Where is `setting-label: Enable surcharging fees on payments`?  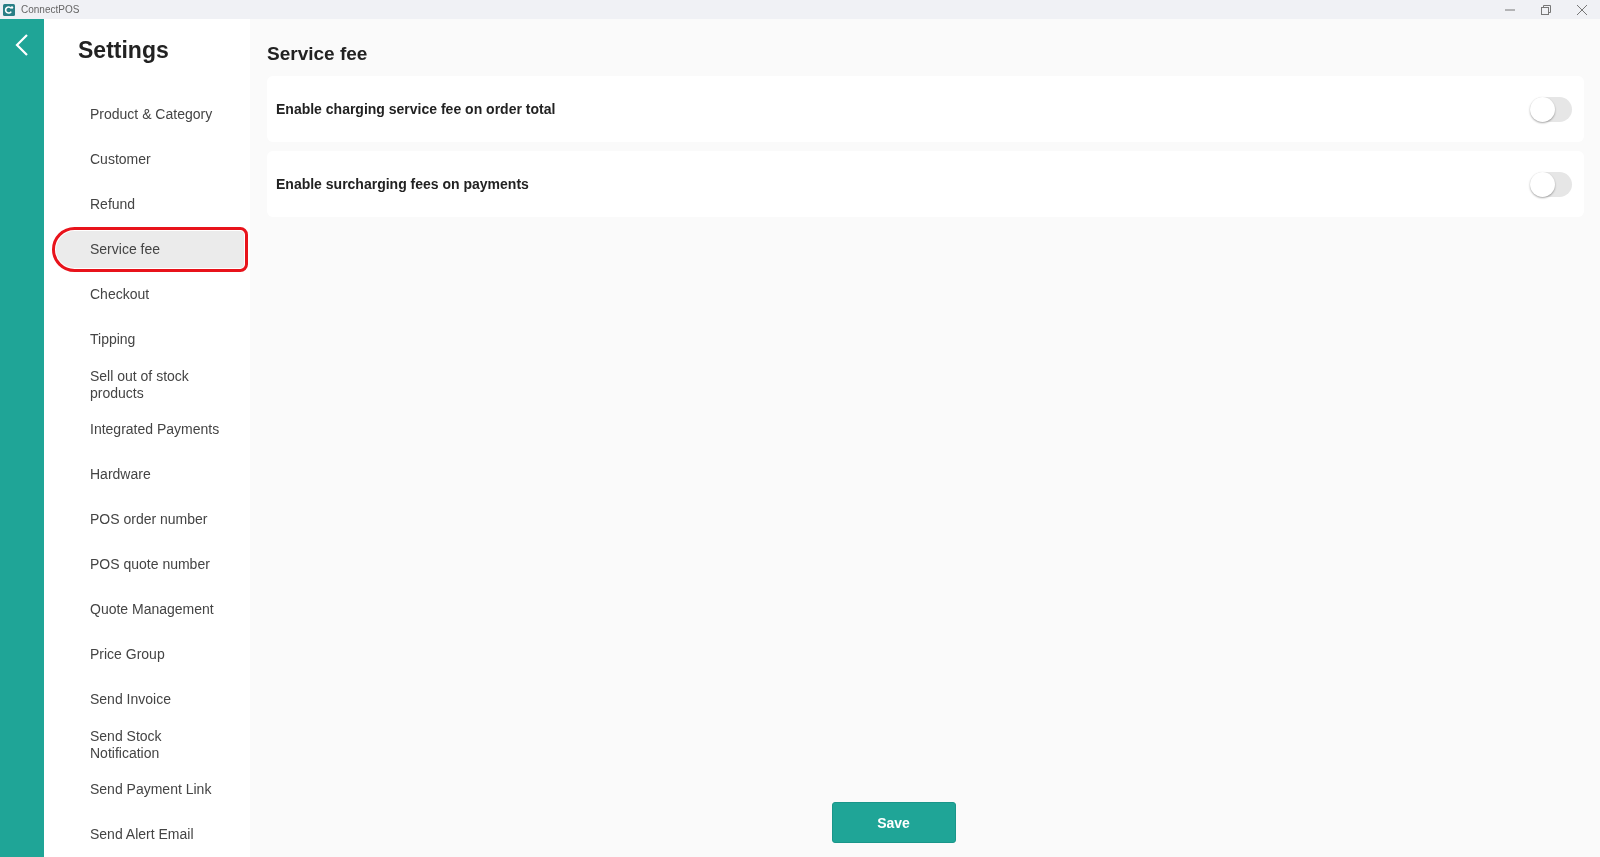 setting-label: Enable surcharging fees on payments is located at coordinates (402, 184).